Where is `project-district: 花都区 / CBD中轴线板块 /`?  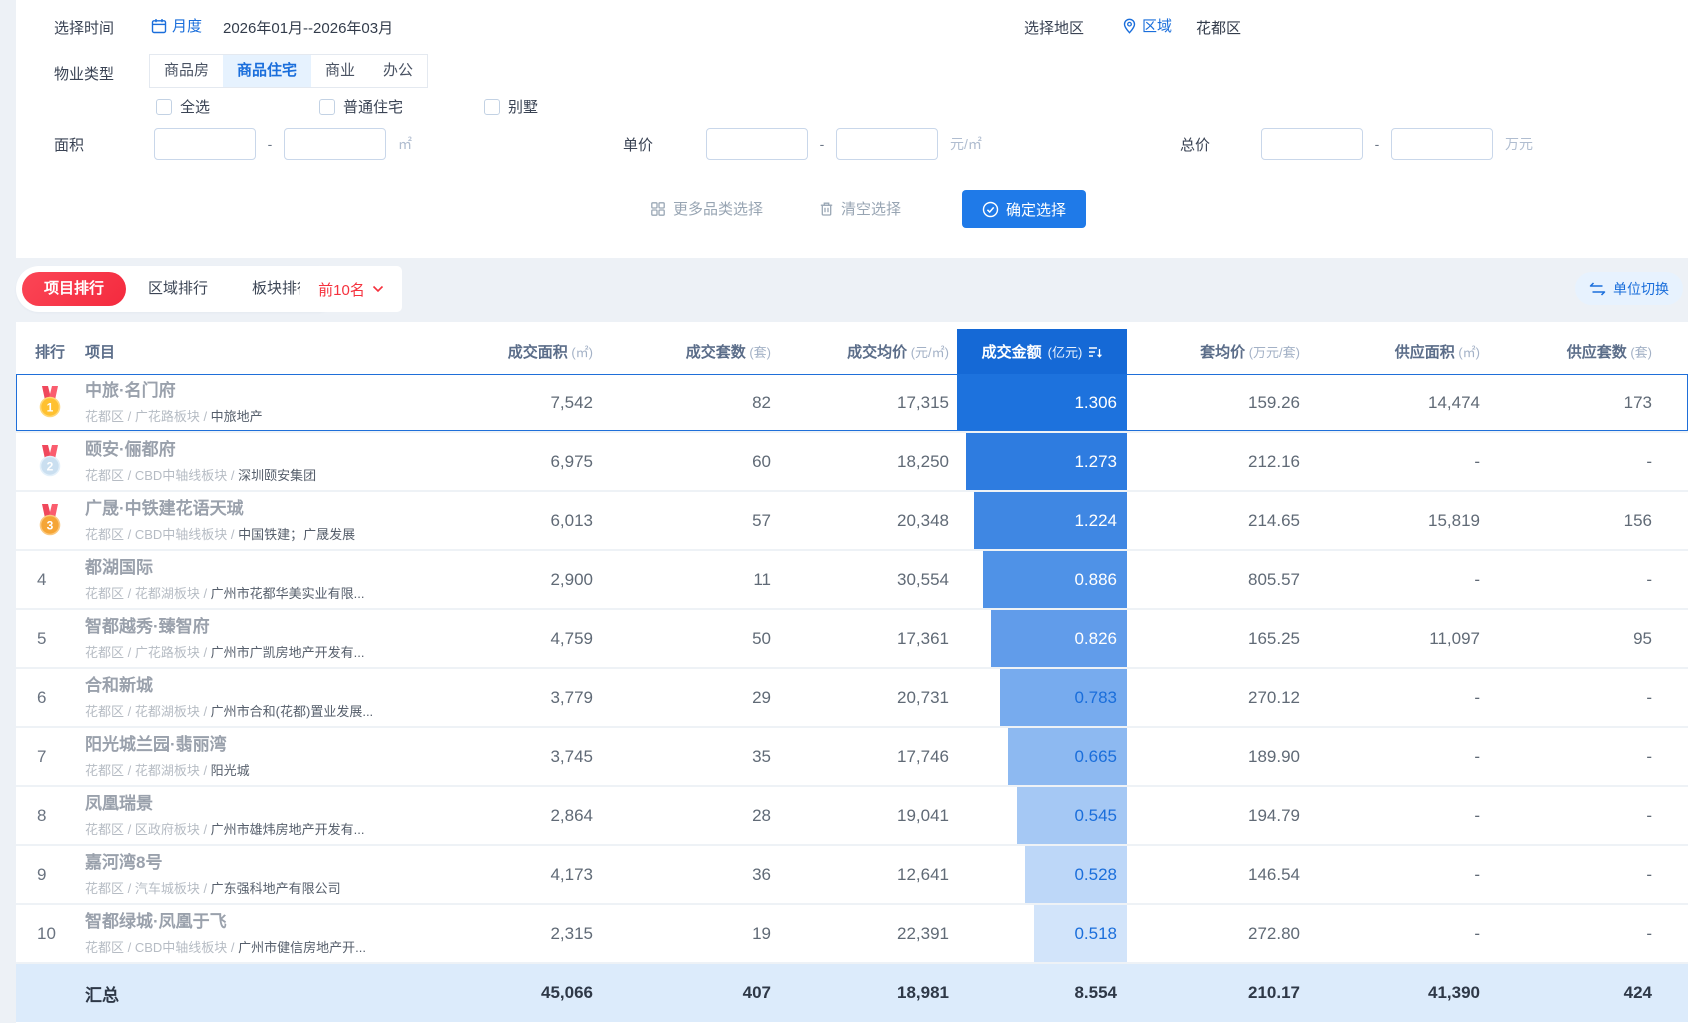
project-district: 花都区 / CBD中轴线板块 / is located at coordinates (162, 475).